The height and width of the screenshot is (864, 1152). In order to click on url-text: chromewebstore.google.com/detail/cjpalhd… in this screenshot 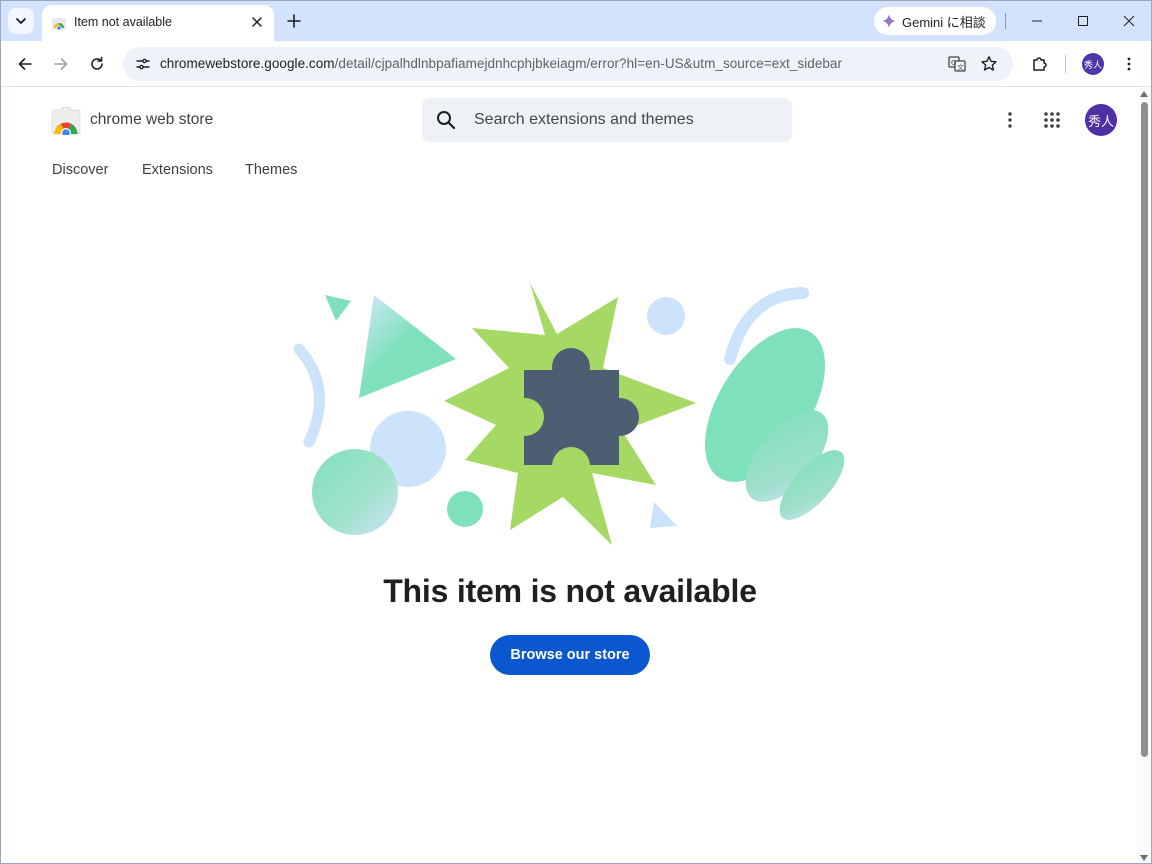, I will do `click(501, 63)`.